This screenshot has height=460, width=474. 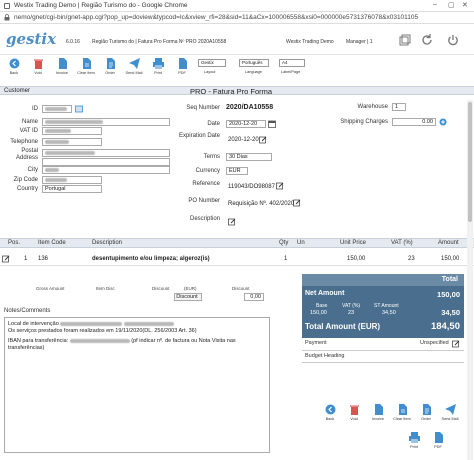 What do you see at coordinates (453, 40) in the screenshot?
I see `power-icon` at bounding box center [453, 40].